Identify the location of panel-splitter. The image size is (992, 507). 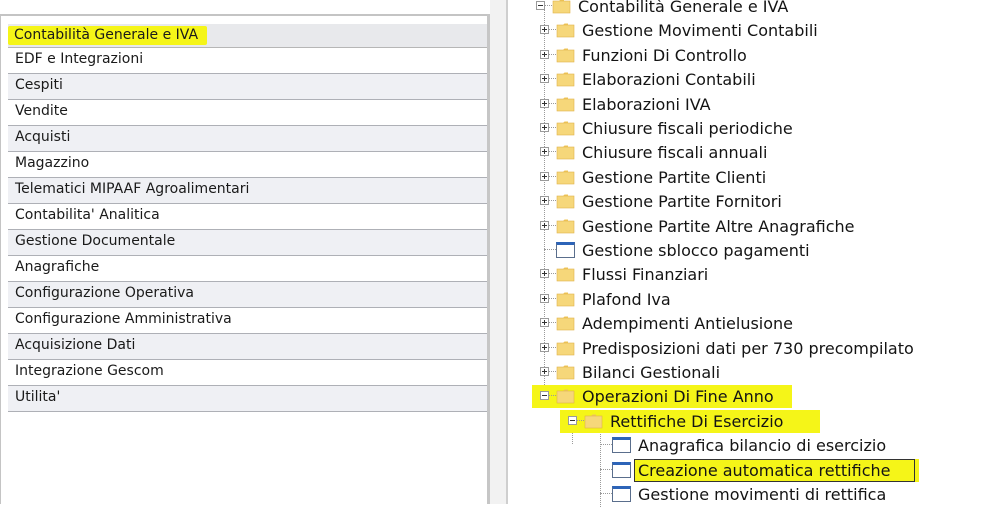
(498, 252).